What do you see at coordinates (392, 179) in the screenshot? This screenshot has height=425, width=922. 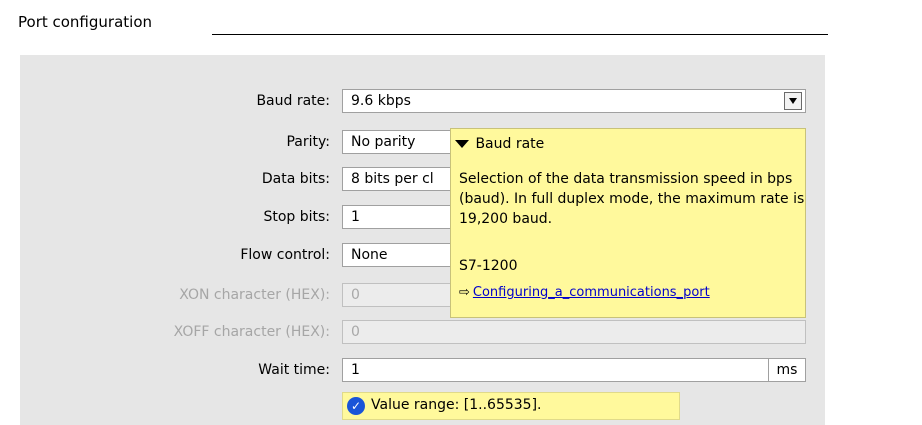 I see `data-bits-value: 8 bits per cl` at bounding box center [392, 179].